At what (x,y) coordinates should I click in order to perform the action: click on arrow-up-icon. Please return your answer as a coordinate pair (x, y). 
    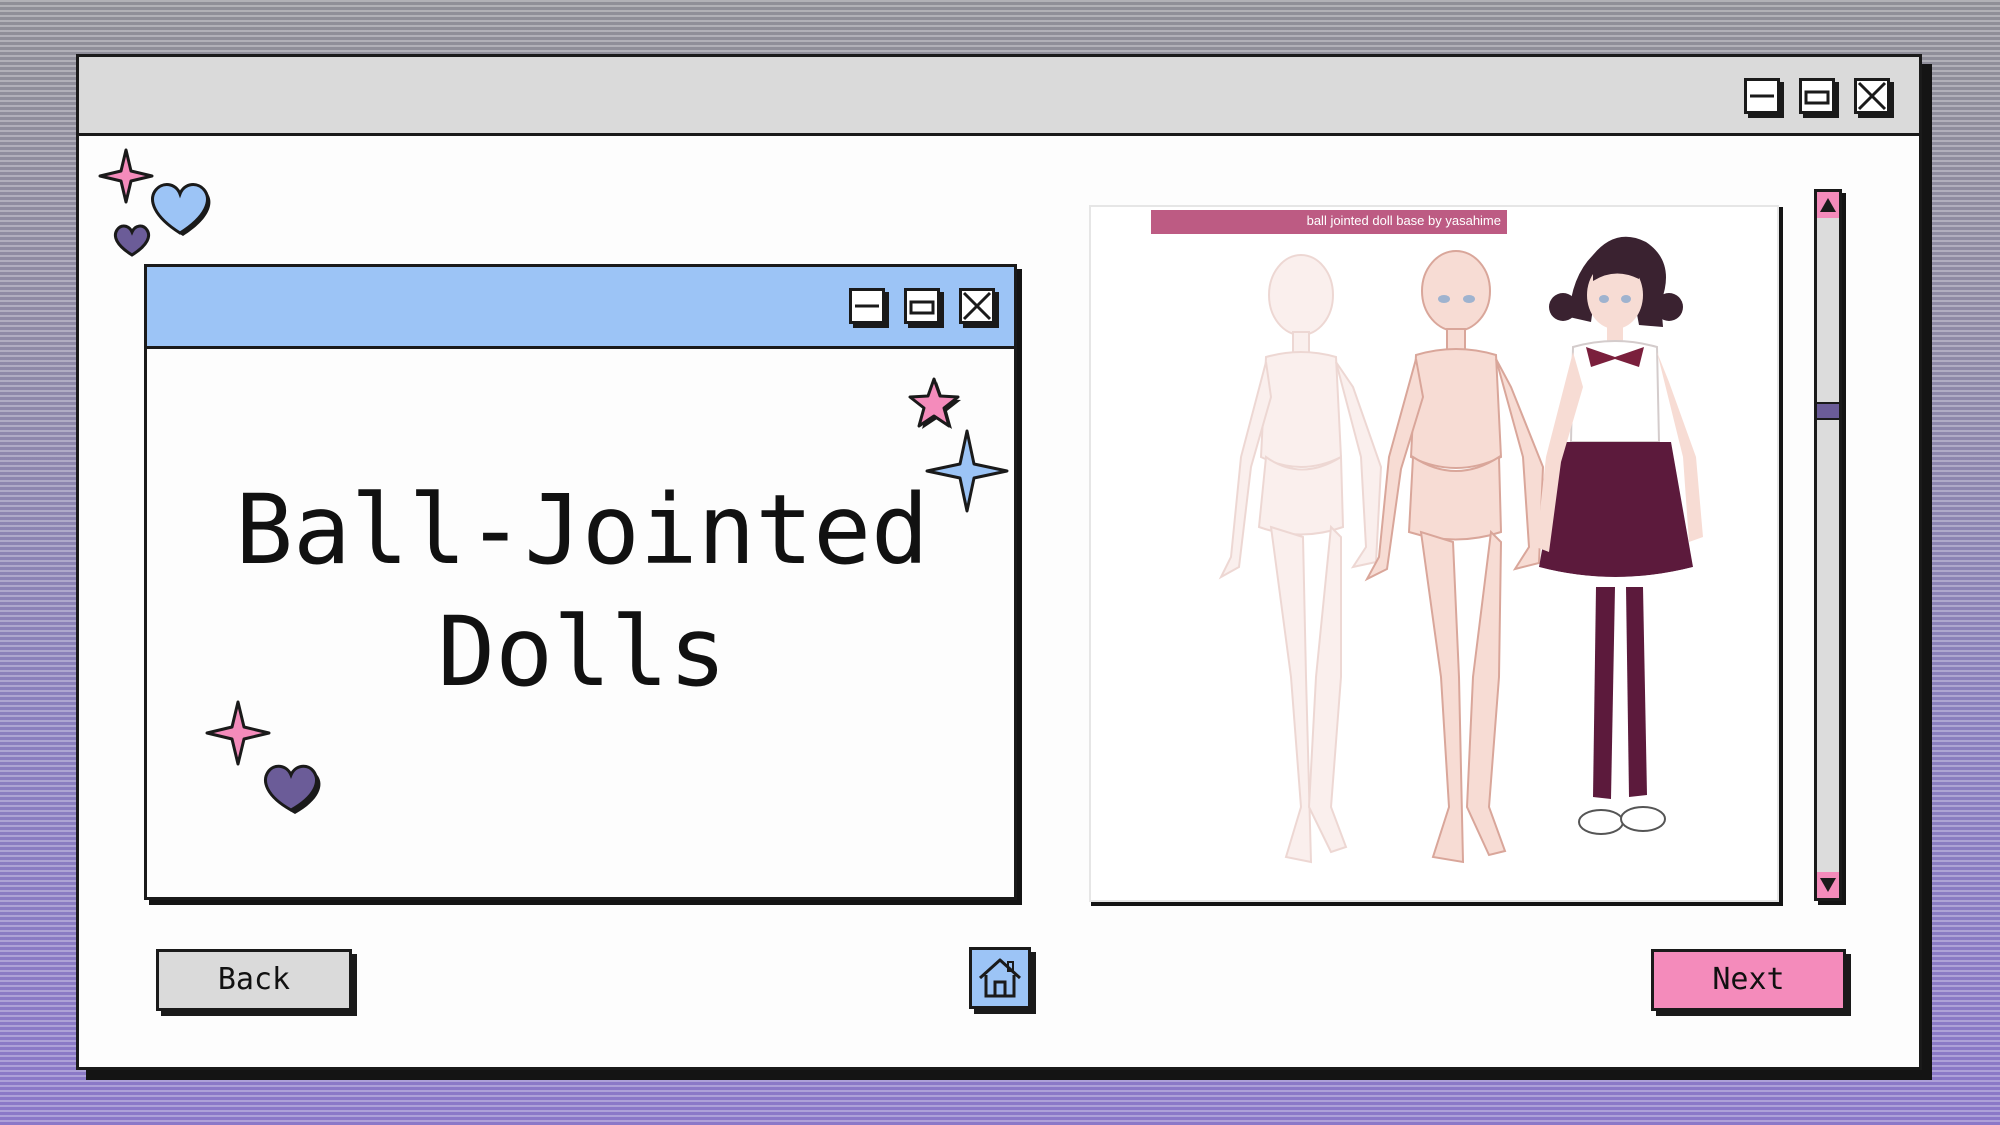
    Looking at the image, I should click on (1828, 205).